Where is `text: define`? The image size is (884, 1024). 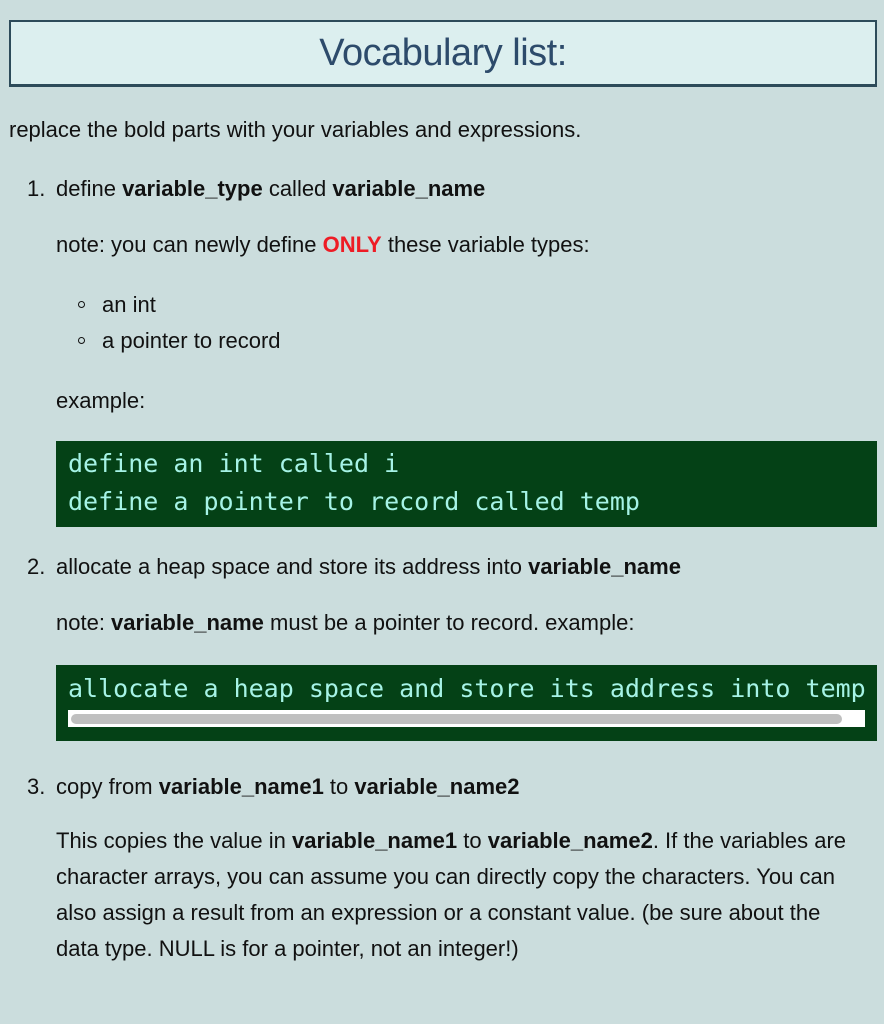
text: define is located at coordinates (89, 188).